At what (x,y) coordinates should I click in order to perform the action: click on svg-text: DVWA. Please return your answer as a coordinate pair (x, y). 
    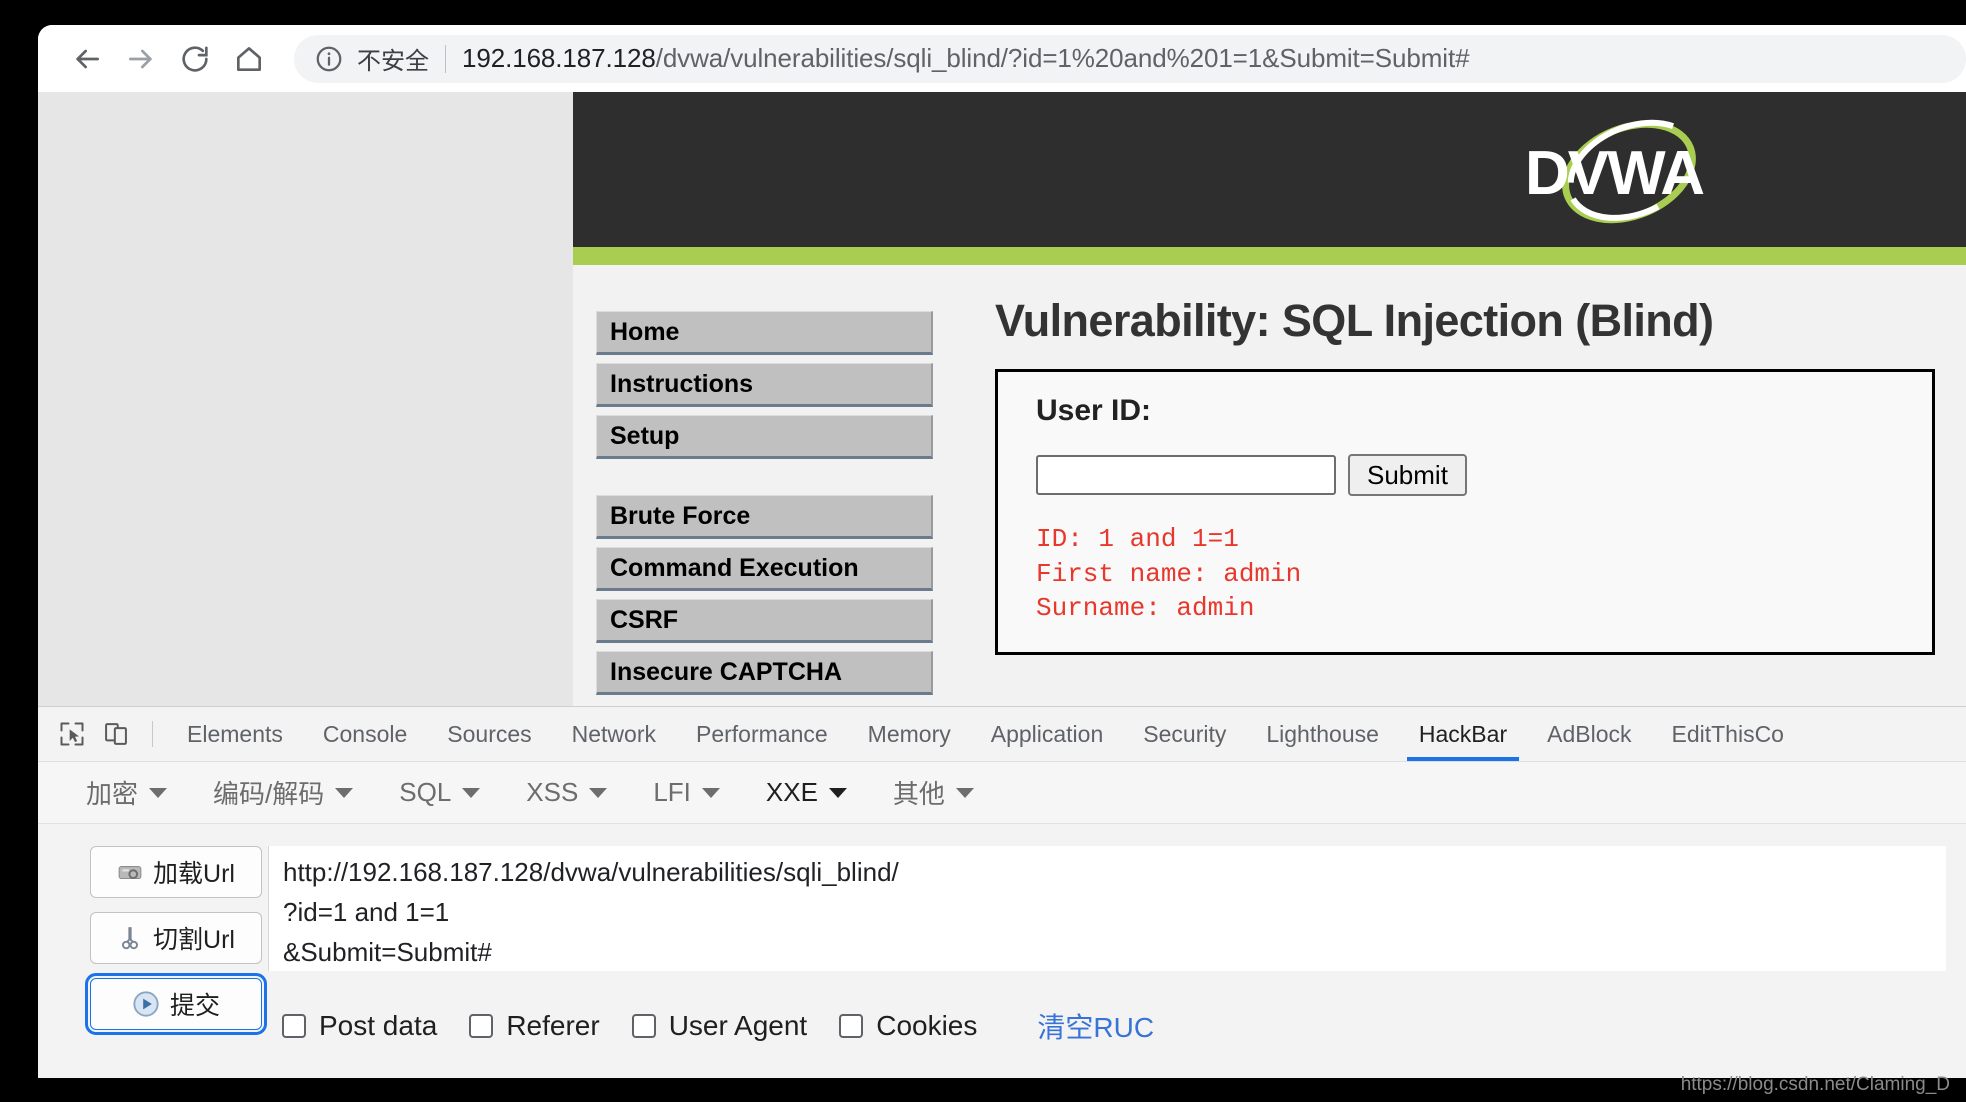
    Looking at the image, I should click on (1614, 173).